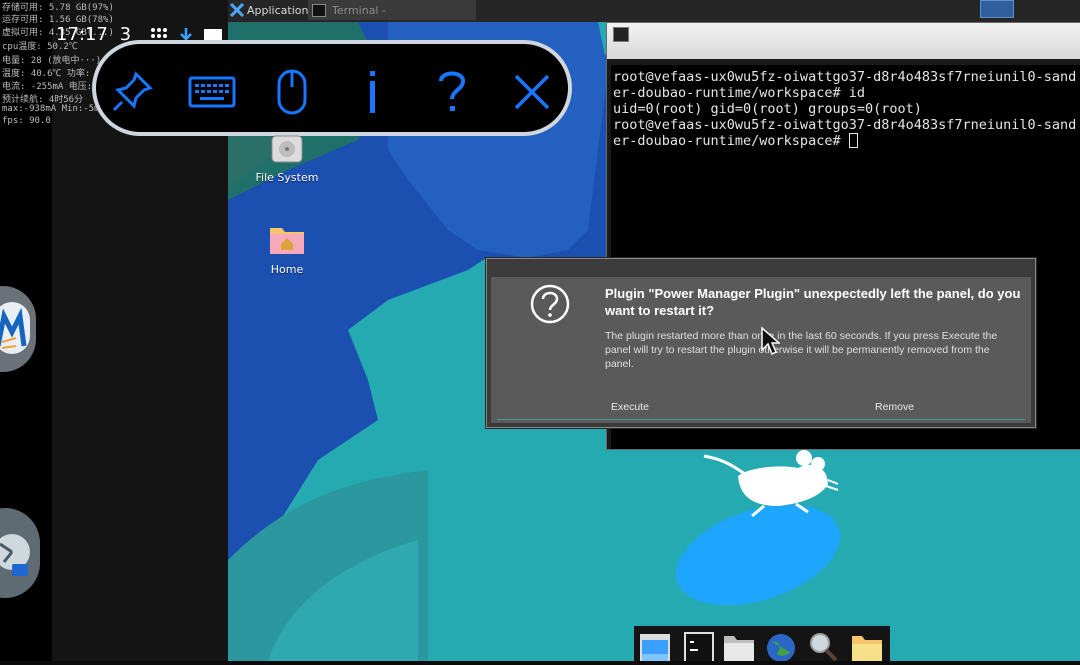 This screenshot has height=665, width=1080. What do you see at coordinates (452, 92) in the screenshot?
I see `help-icon` at bounding box center [452, 92].